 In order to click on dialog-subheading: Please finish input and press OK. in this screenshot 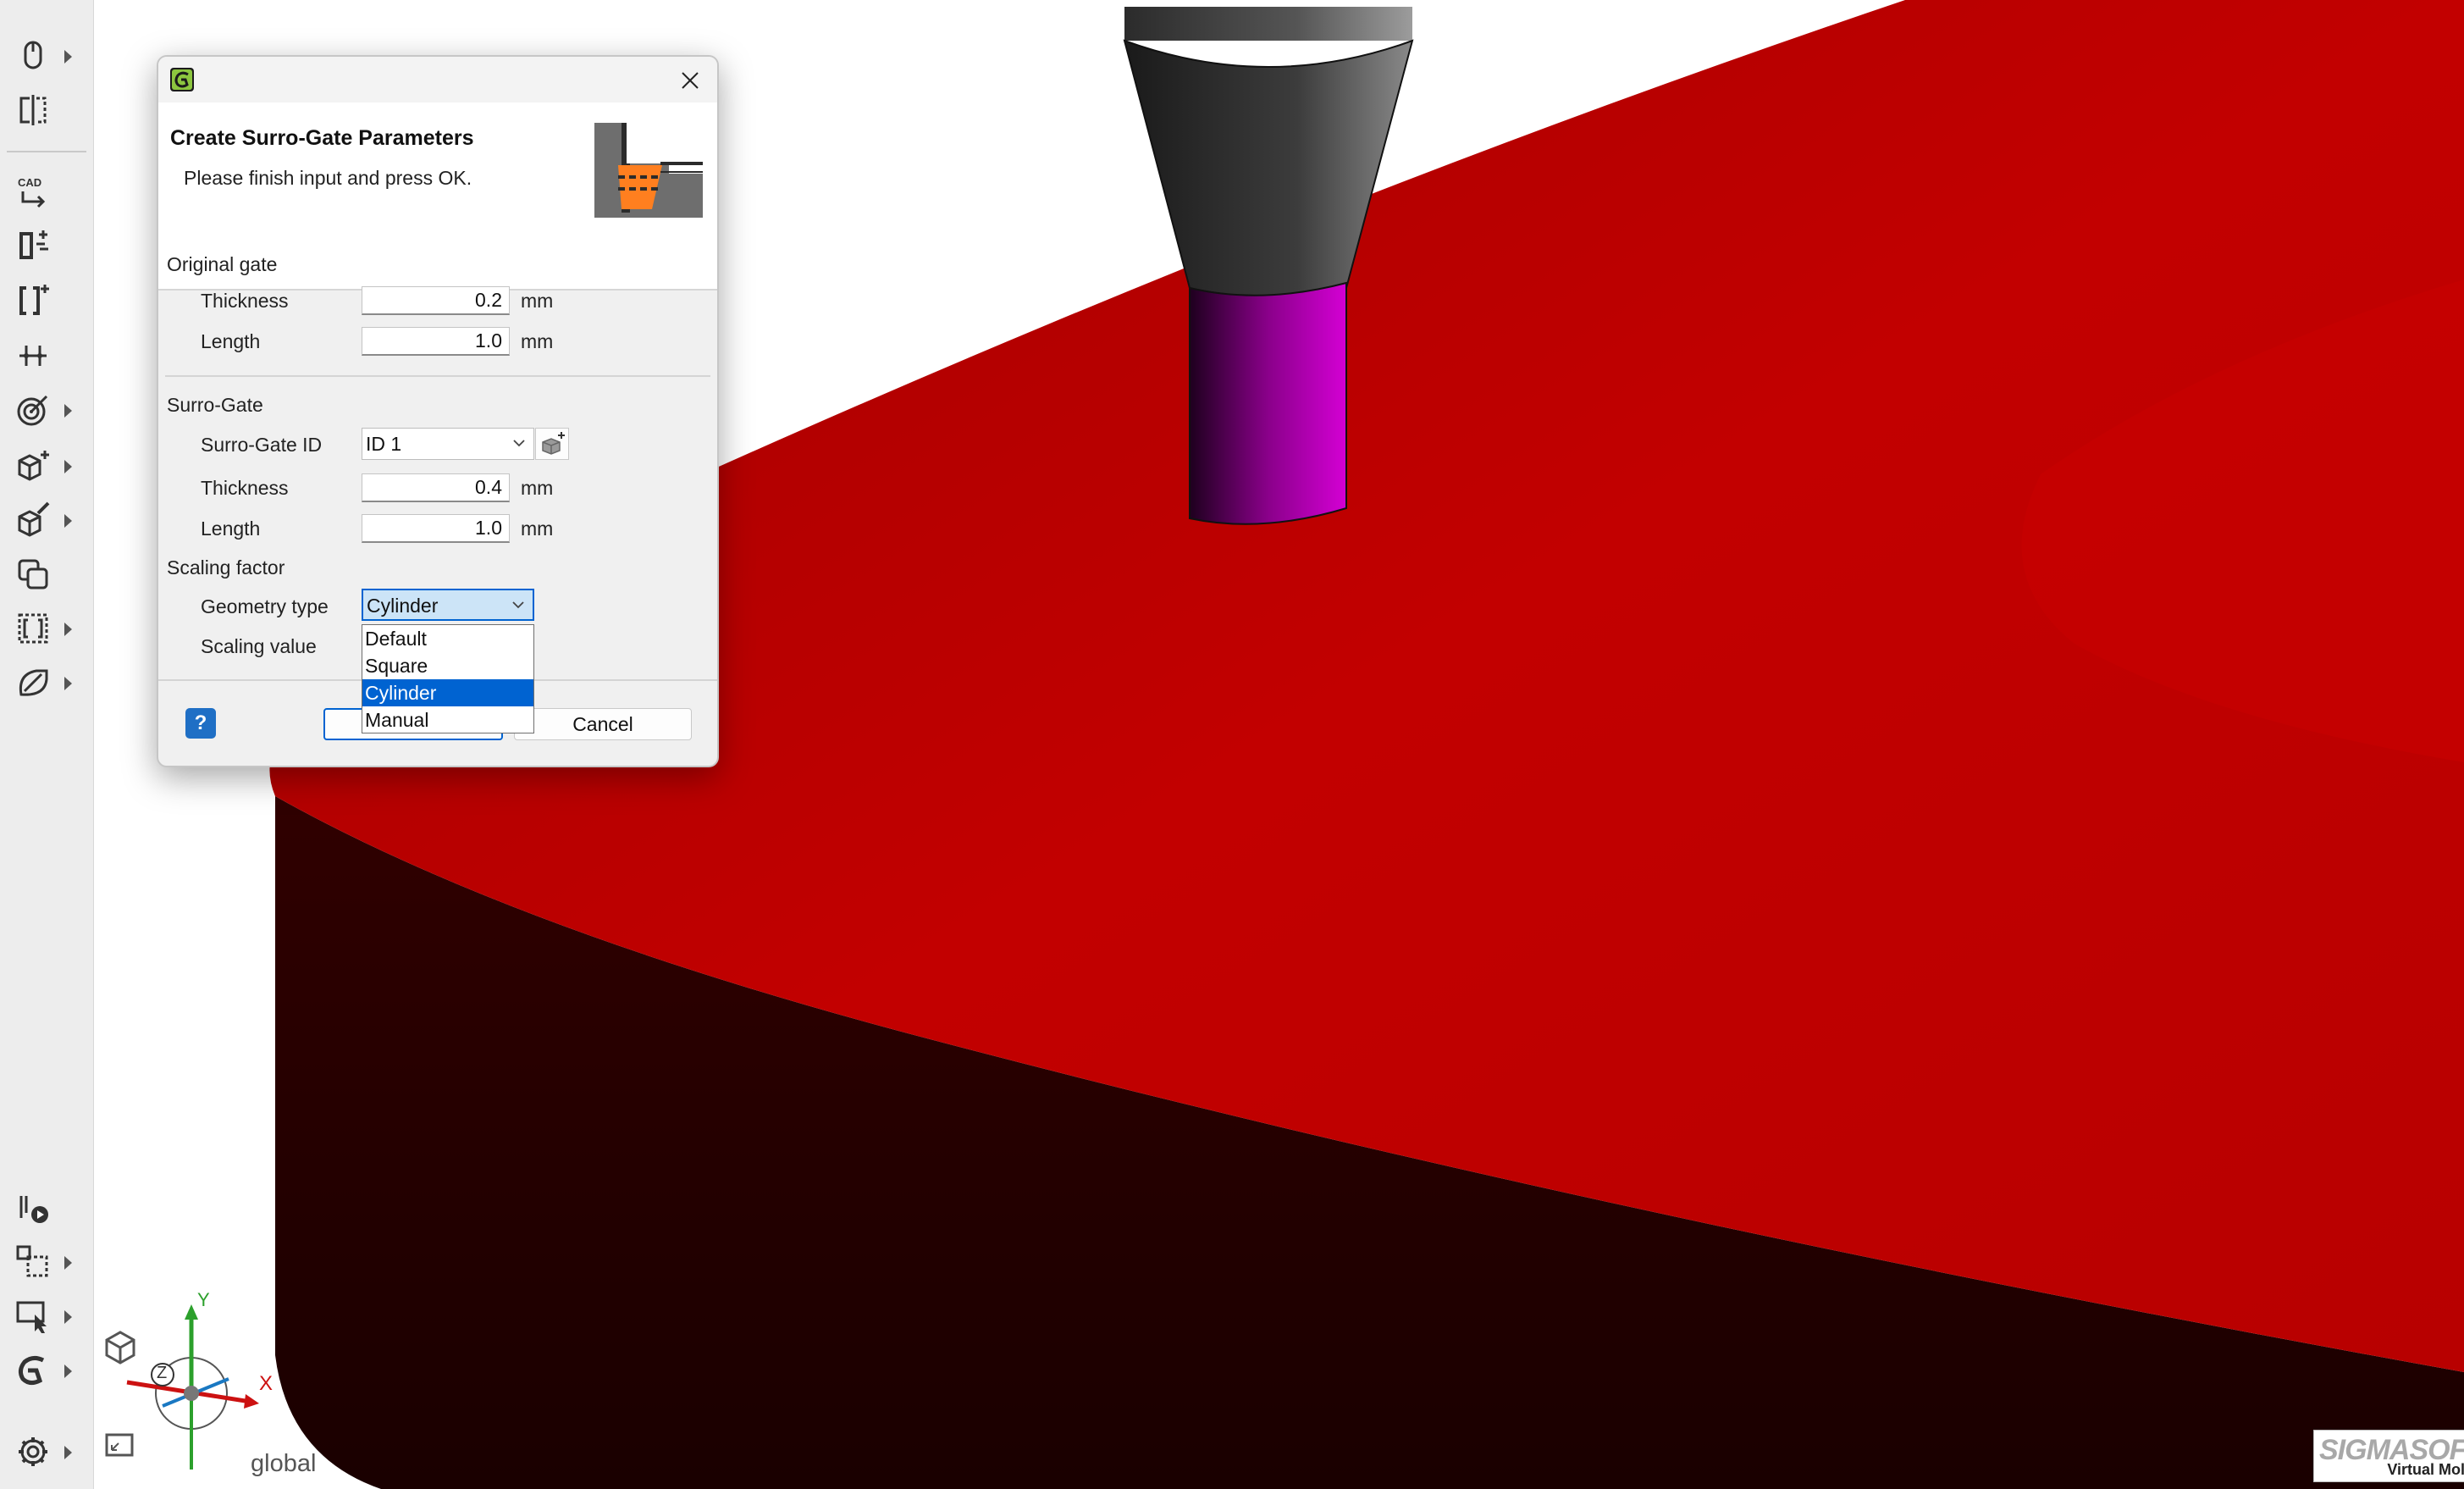, I will do `click(328, 178)`.